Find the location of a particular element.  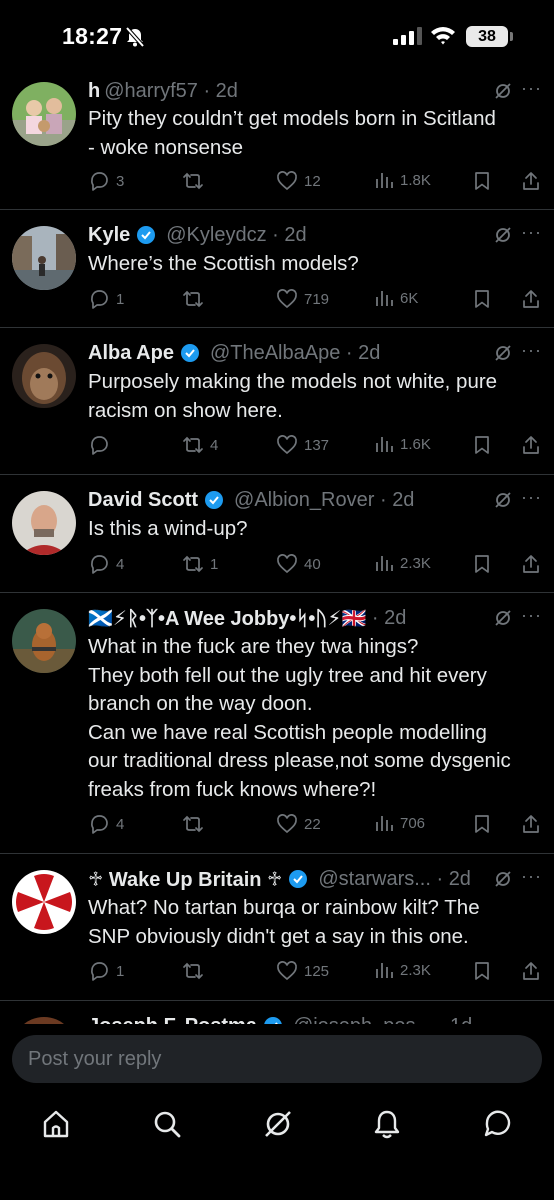

status-time: 18:27 is located at coordinates (92, 36).